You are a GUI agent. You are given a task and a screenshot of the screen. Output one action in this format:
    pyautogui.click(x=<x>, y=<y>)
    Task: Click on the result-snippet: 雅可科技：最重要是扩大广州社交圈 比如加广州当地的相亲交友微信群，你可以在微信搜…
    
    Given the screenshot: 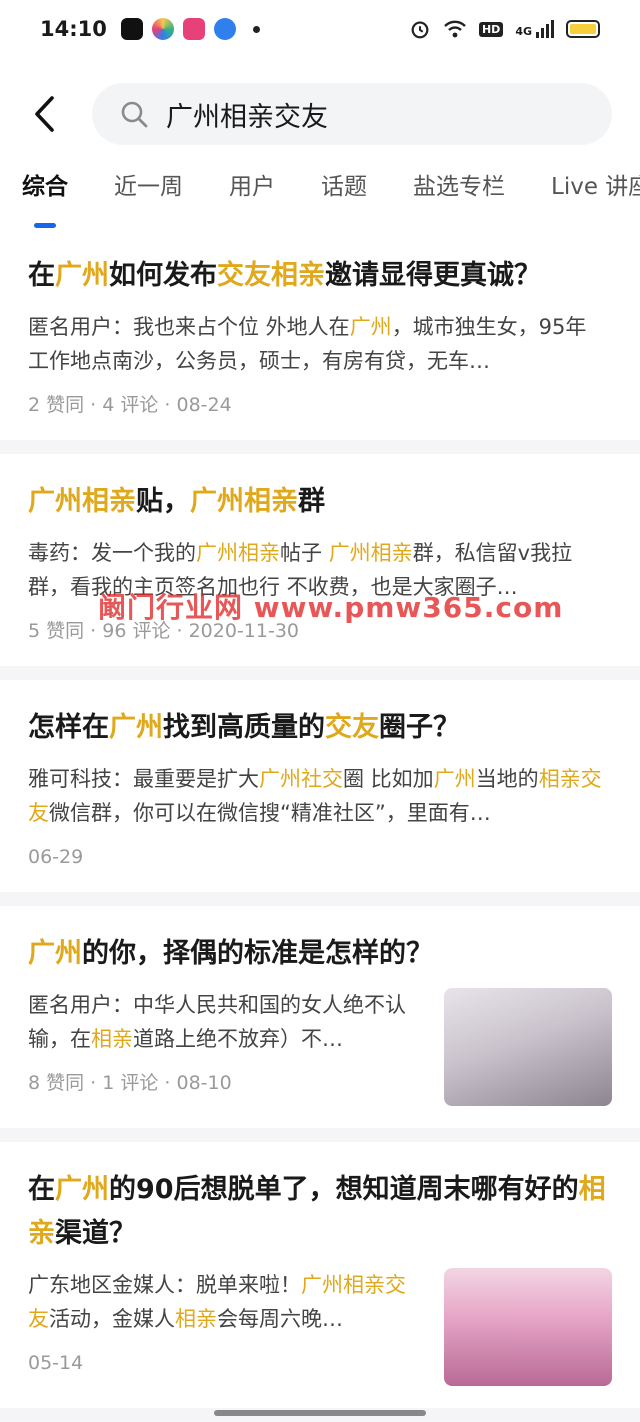 What is the action you would take?
    pyautogui.click(x=320, y=796)
    